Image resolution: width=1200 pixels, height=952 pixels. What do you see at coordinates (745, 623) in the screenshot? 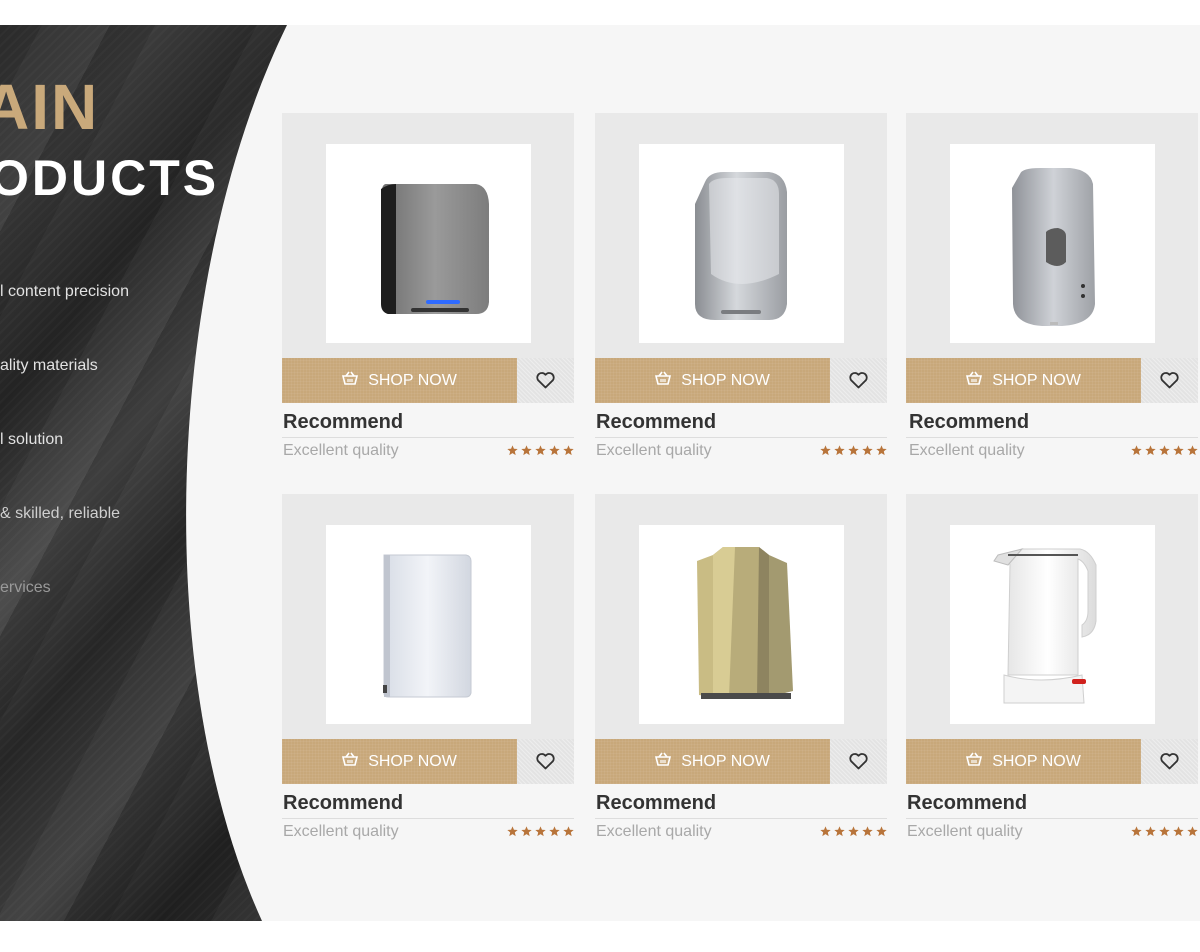
I see `hand-dryer-gold-image` at bounding box center [745, 623].